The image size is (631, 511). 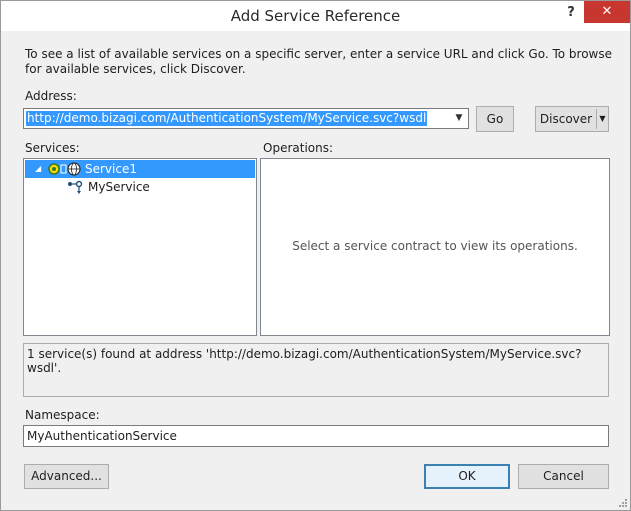 I want to click on tree-item-myservice: MyService, so click(x=140, y=187).